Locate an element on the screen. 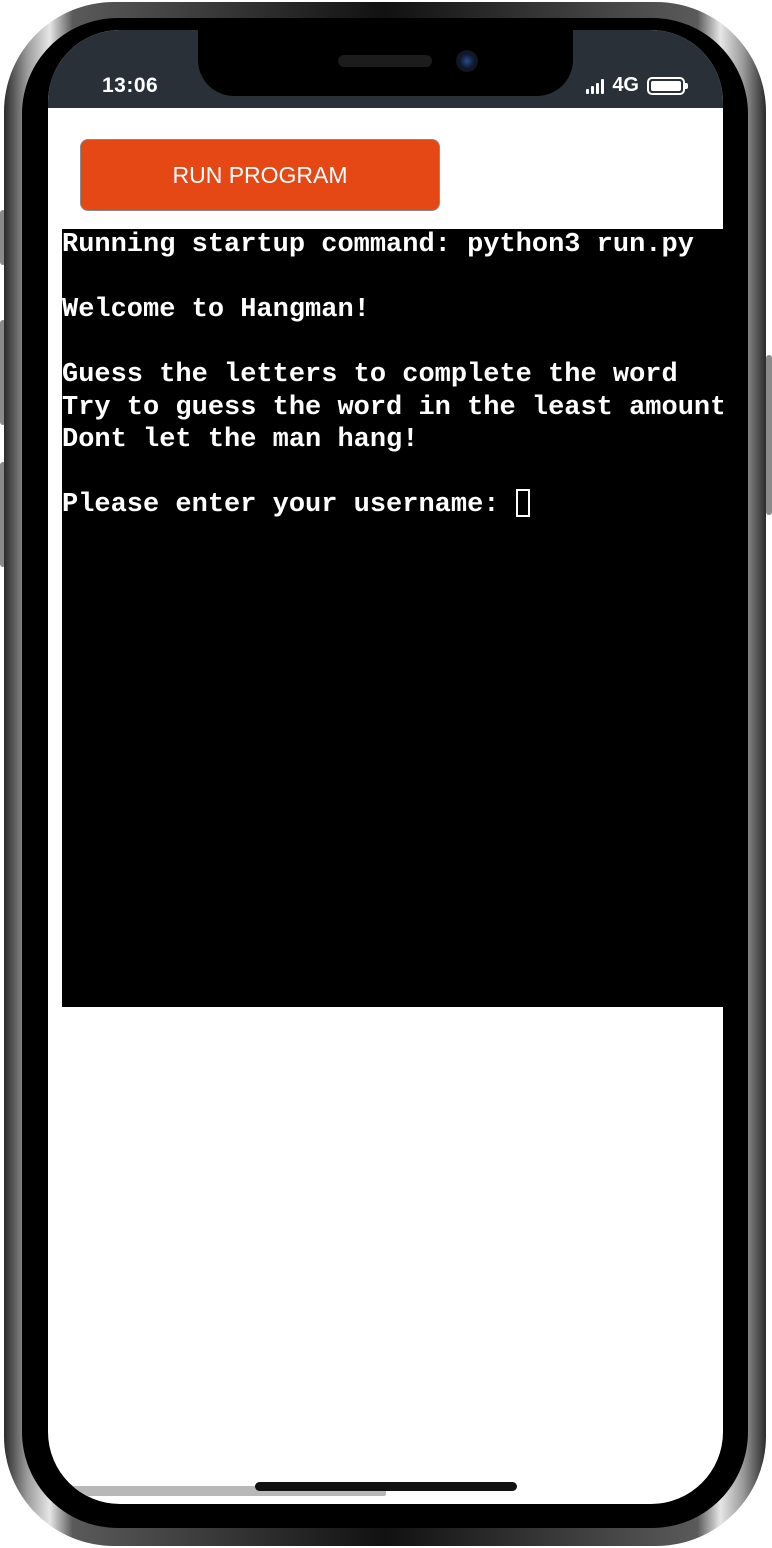  terminal-line: Dont let the man hang! is located at coordinates (392, 440).